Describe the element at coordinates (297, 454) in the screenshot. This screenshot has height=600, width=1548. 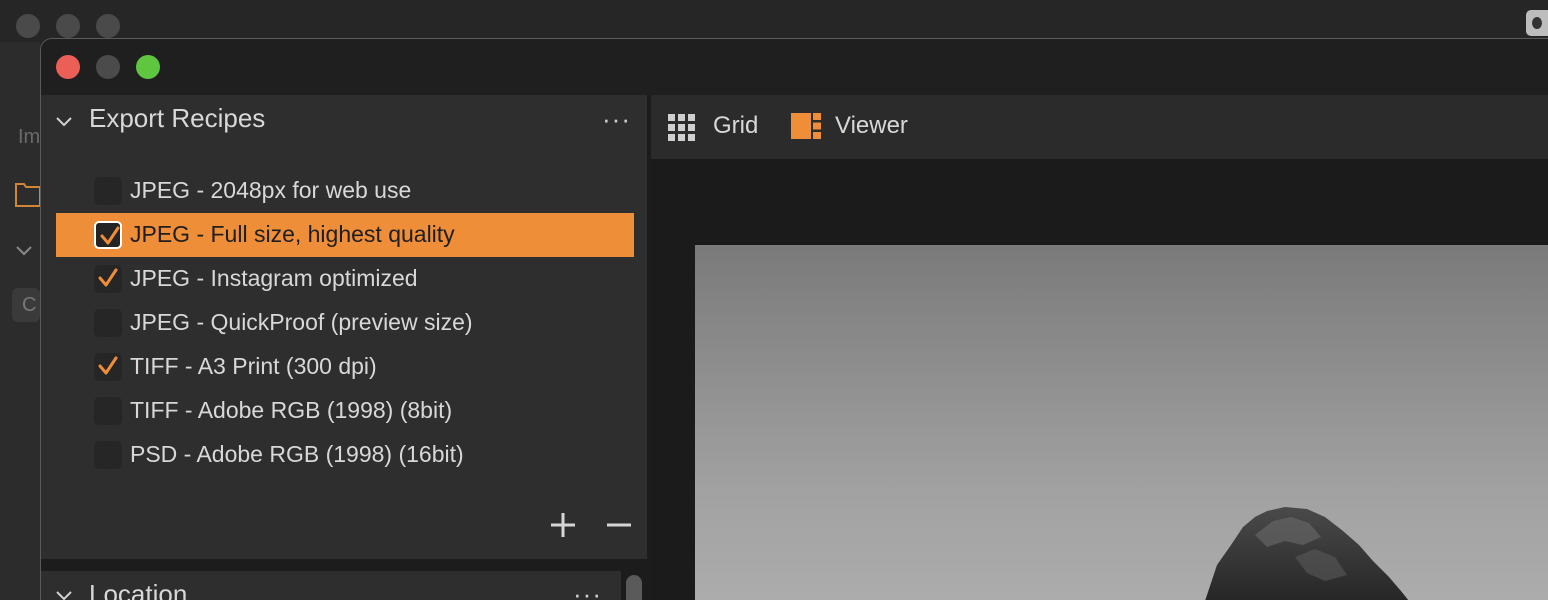
I see `recipe-label: PSD - Adobe RGB (1998) (16bit)` at that location.